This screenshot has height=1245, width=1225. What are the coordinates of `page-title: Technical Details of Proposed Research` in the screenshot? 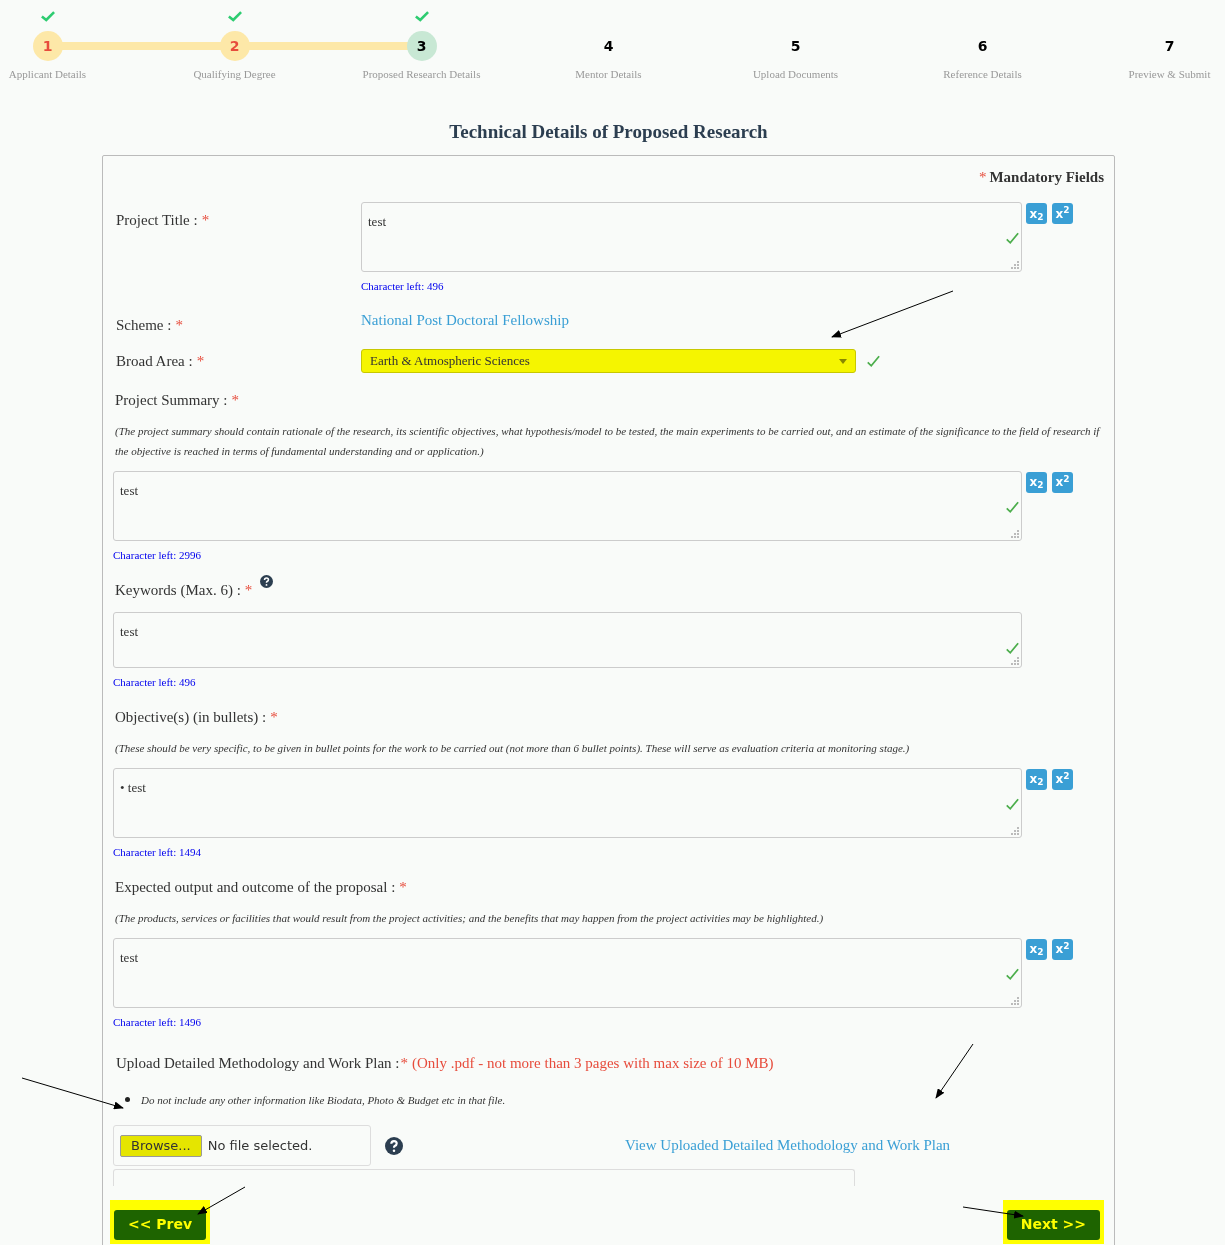 It's located at (608, 132).